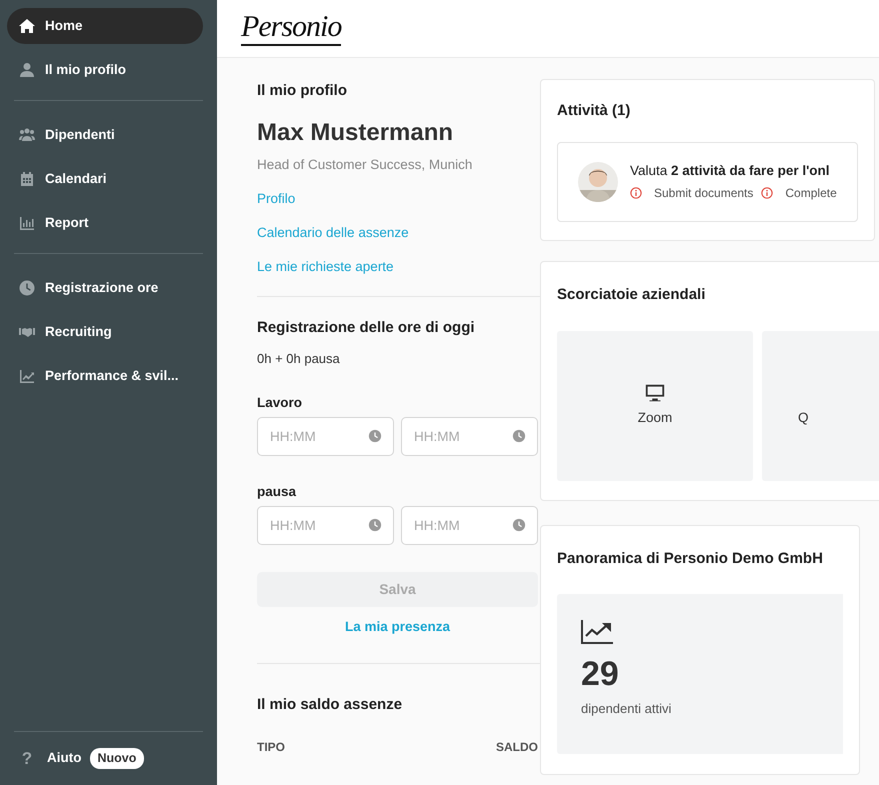  I want to click on subtask-label: Complete, so click(811, 193).